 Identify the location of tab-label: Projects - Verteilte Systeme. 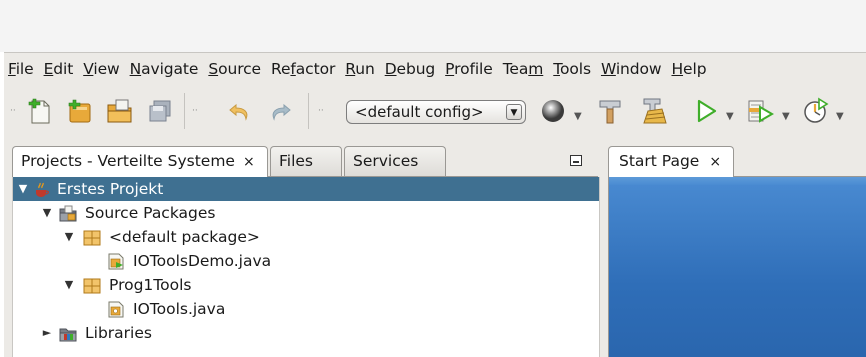
(128, 161).